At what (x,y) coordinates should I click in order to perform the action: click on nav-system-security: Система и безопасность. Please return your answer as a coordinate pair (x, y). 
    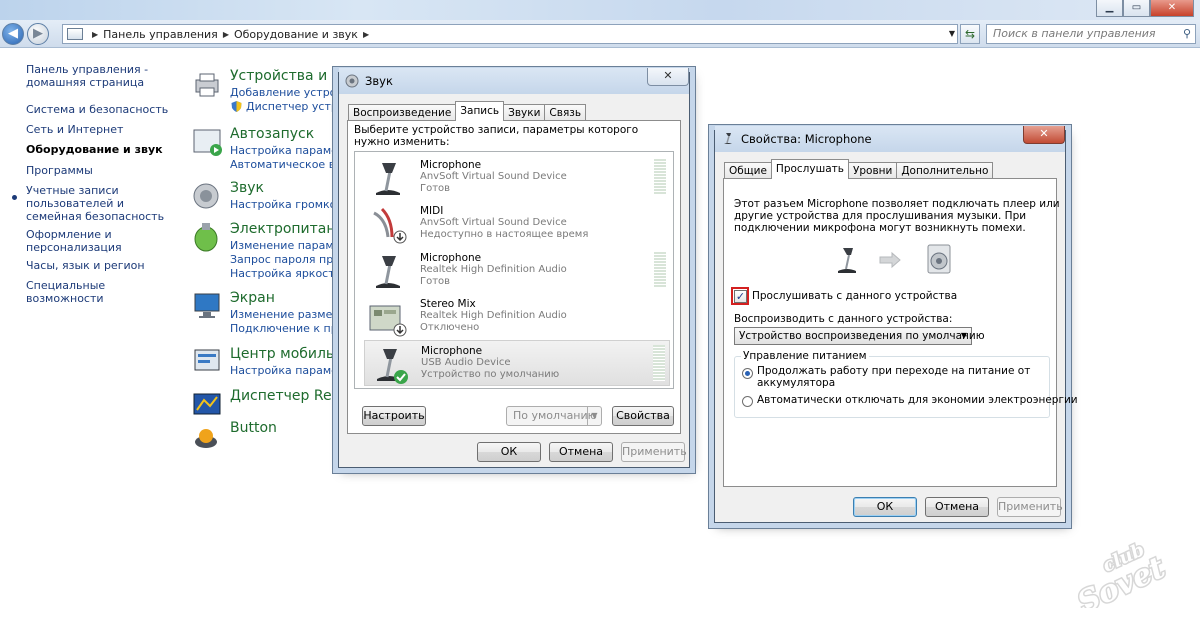
    Looking at the image, I should click on (98, 109).